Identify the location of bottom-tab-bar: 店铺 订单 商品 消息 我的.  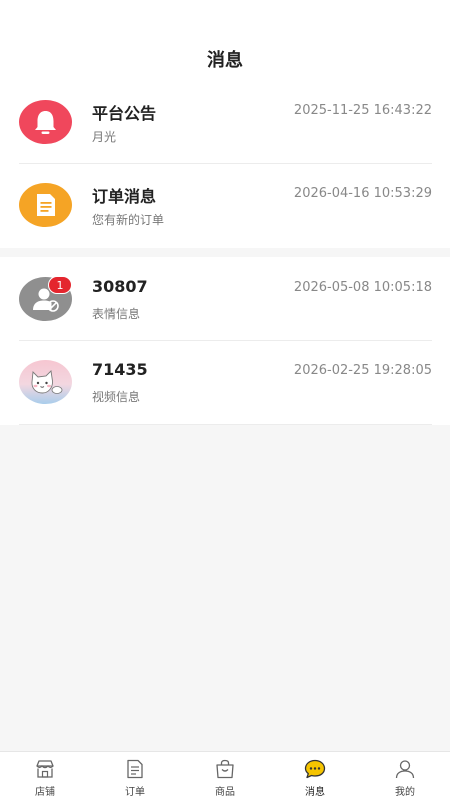
(225, 775).